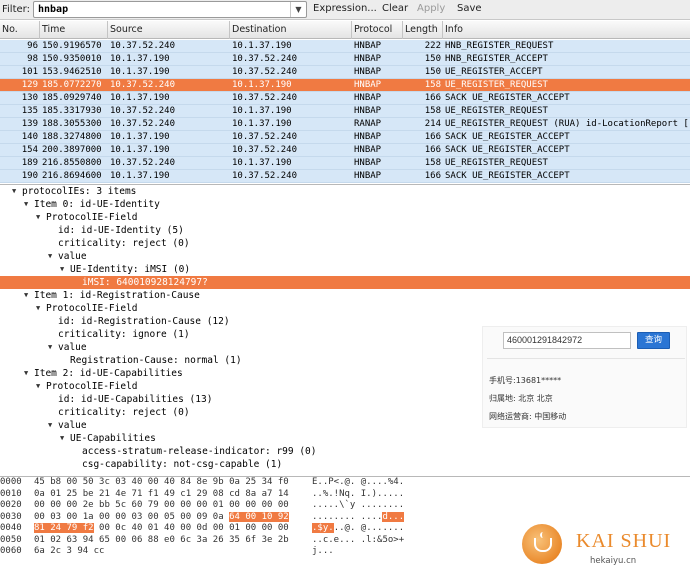 This screenshot has height=572, width=690. What do you see at coordinates (298, 9) in the screenshot?
I see `chevron-down-icon: ▼` at bounding box center [298, 9].